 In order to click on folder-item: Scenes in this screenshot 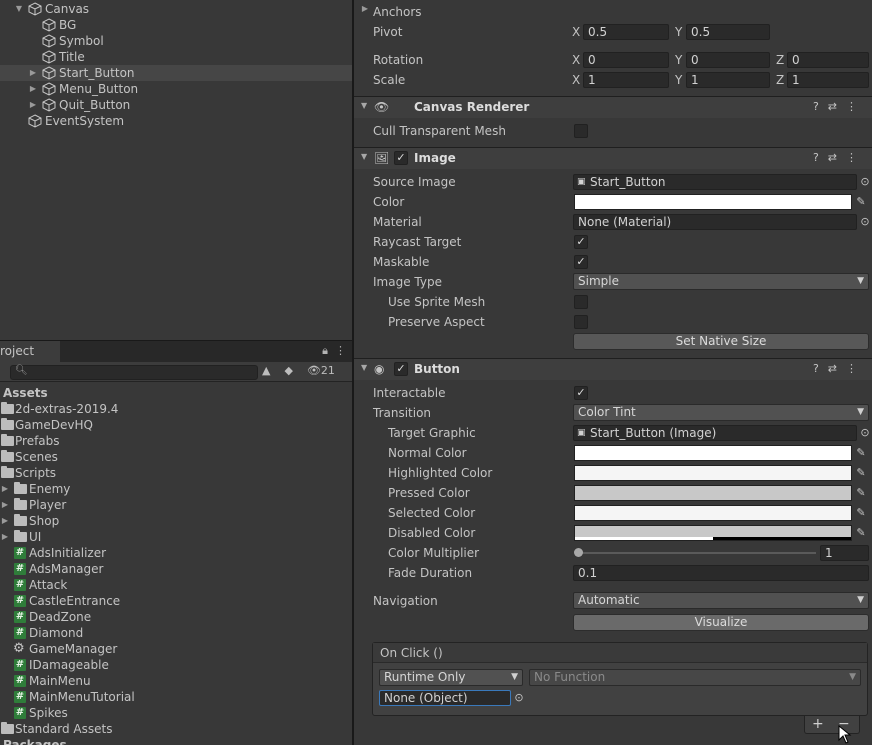, I will do `click(176, 457)`.